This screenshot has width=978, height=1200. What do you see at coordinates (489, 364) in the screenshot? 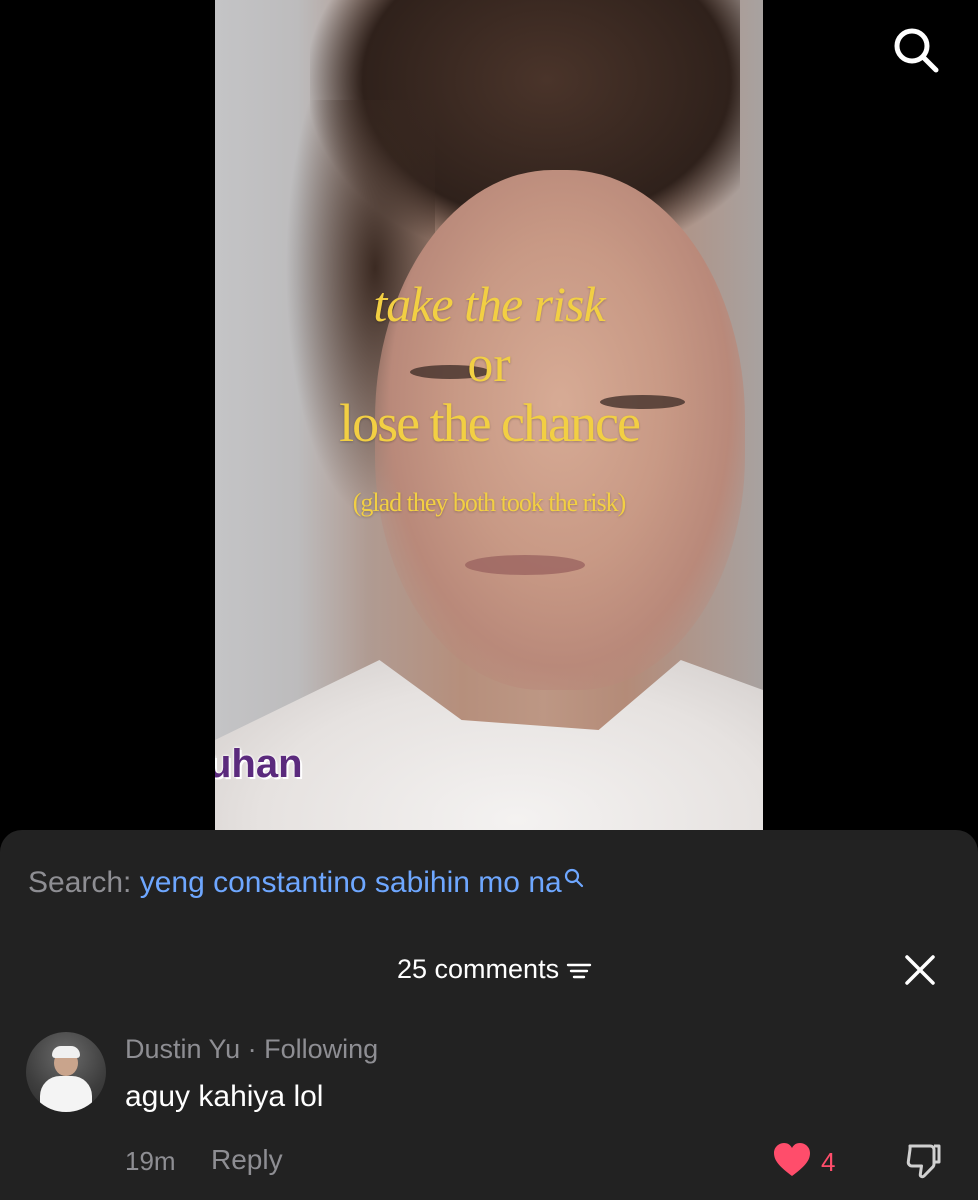
I see `video-caption-line-2: or` at bounding box center [489, 364].